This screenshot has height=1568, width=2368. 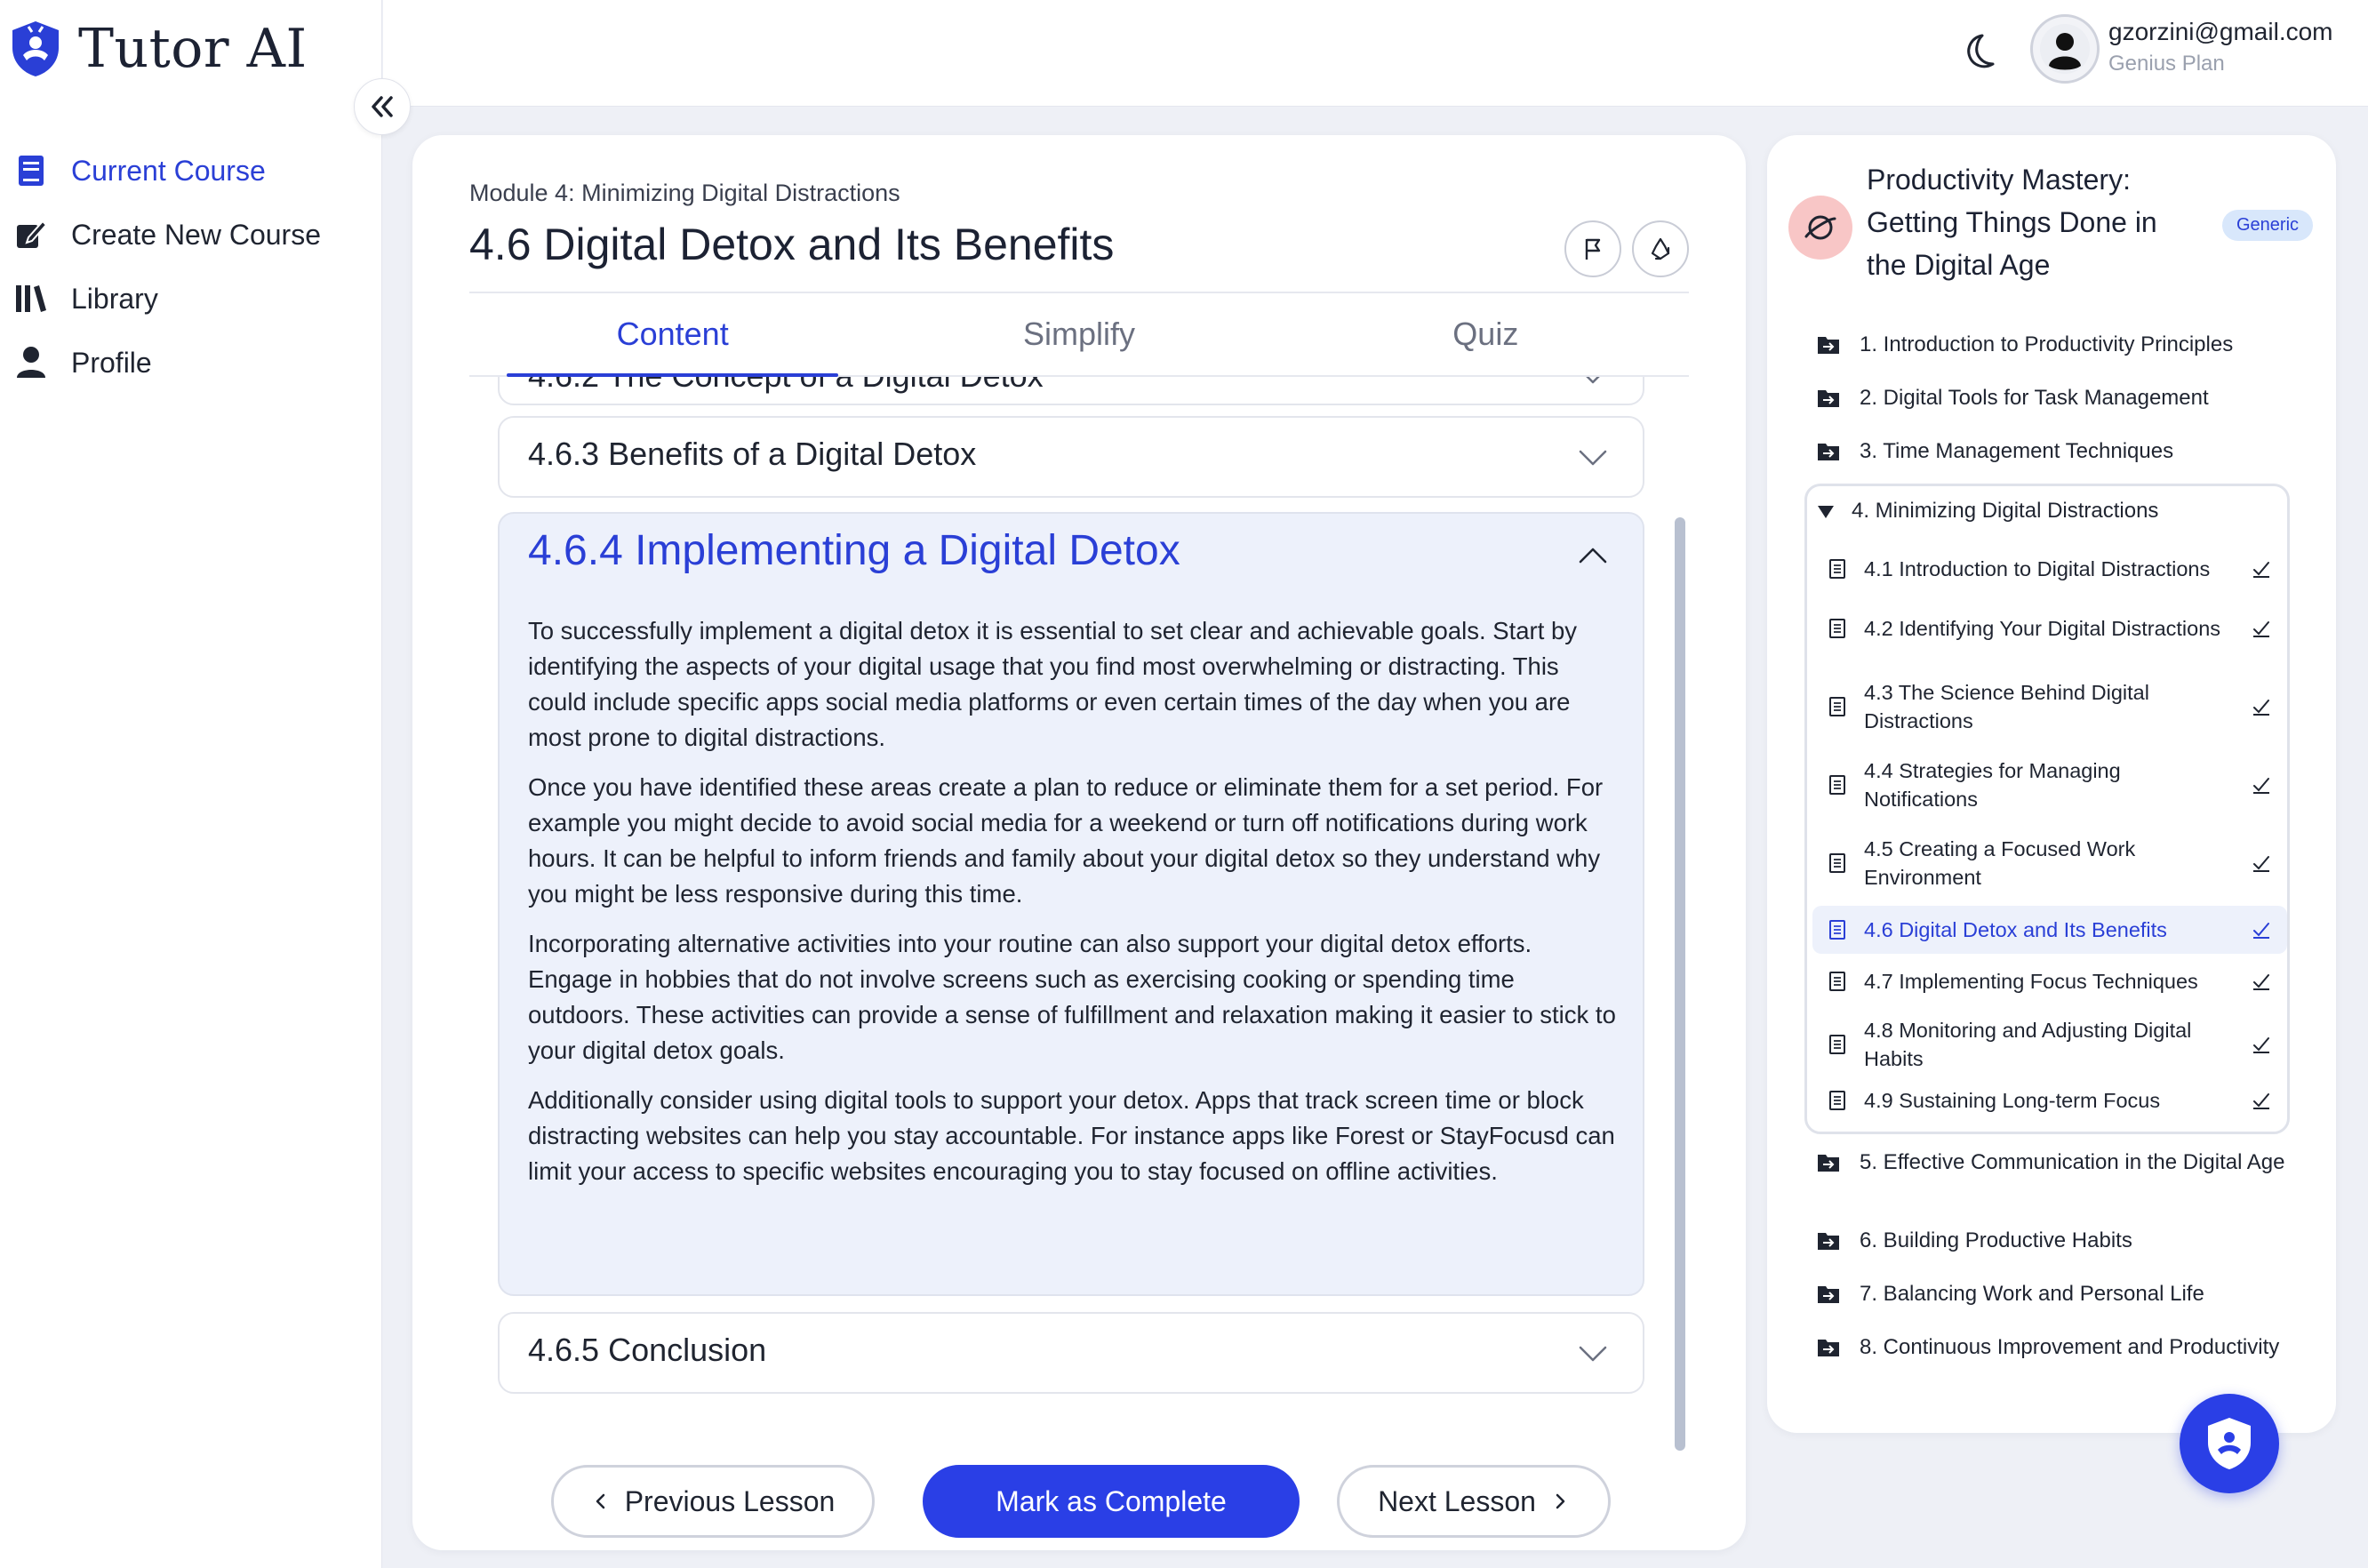 I want to click on flag-icon, so click(x=1593, y=249).